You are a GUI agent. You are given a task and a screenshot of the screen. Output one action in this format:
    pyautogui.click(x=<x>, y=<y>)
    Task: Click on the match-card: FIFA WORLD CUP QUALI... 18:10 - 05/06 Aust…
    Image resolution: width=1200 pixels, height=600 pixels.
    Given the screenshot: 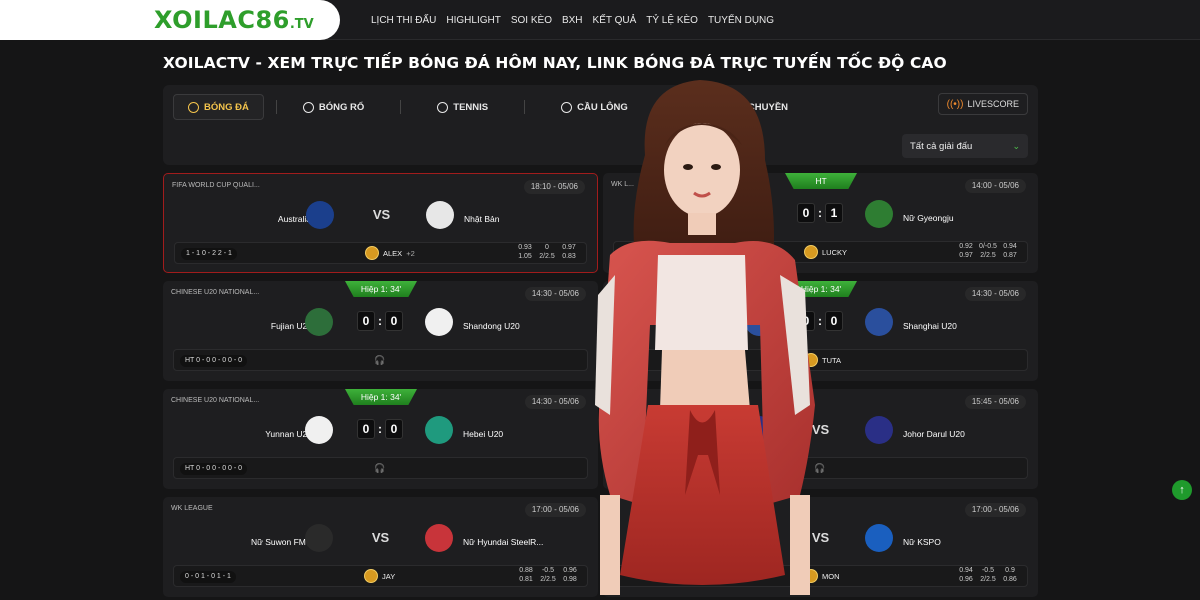 What is the action you would take?
    pyautogui.click(x=380, y=223)
    